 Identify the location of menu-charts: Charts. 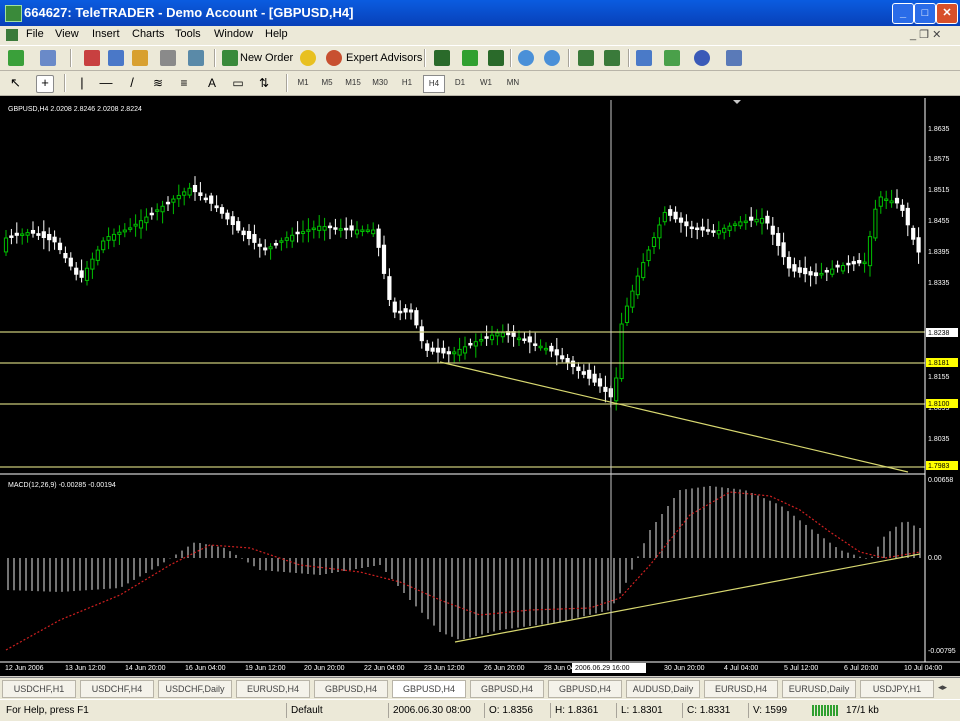
(148, 34).